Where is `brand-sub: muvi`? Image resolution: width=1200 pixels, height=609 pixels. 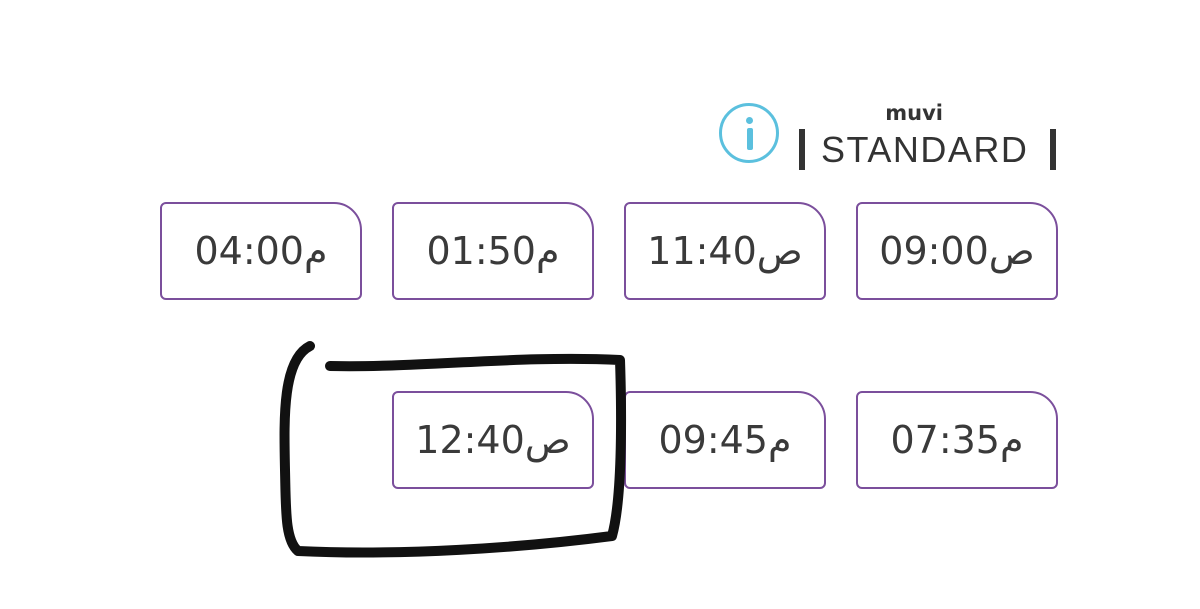
brand-sub: muvi is located at coordinates (914, 113).